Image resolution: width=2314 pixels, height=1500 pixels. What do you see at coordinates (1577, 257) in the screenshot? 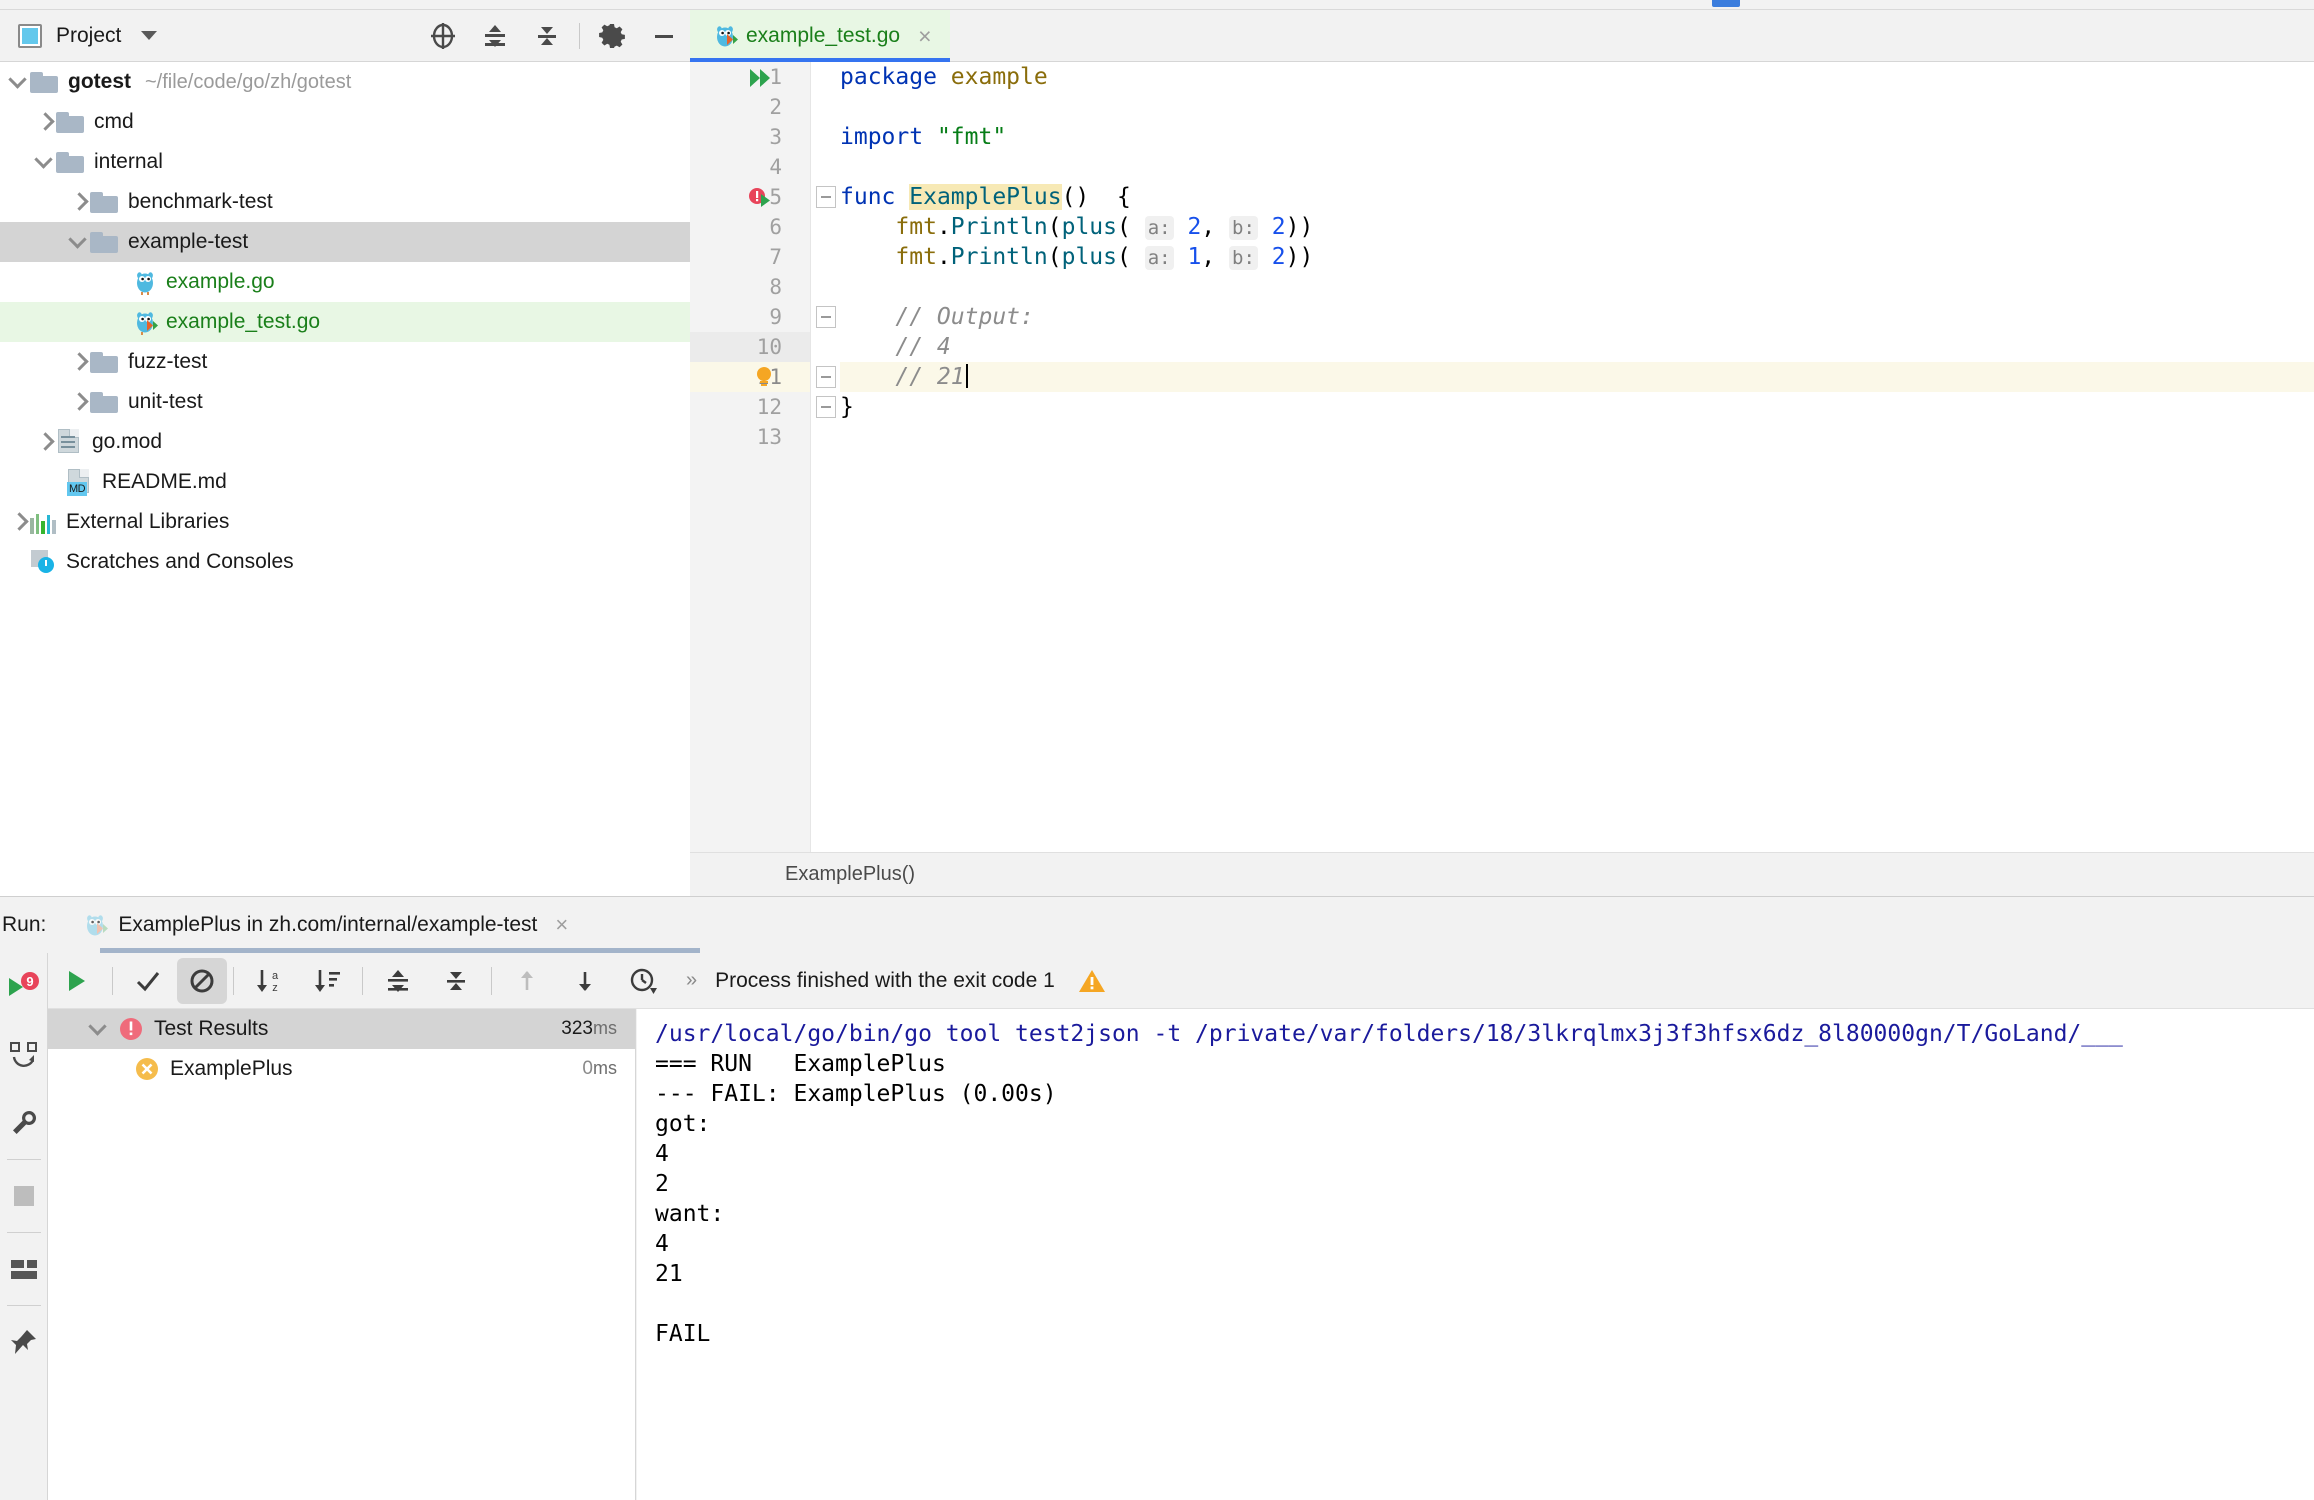
I see `code-line-7: fmt.Println(plus( a: 1, b: 2))` at bounding box center [1577, 257].